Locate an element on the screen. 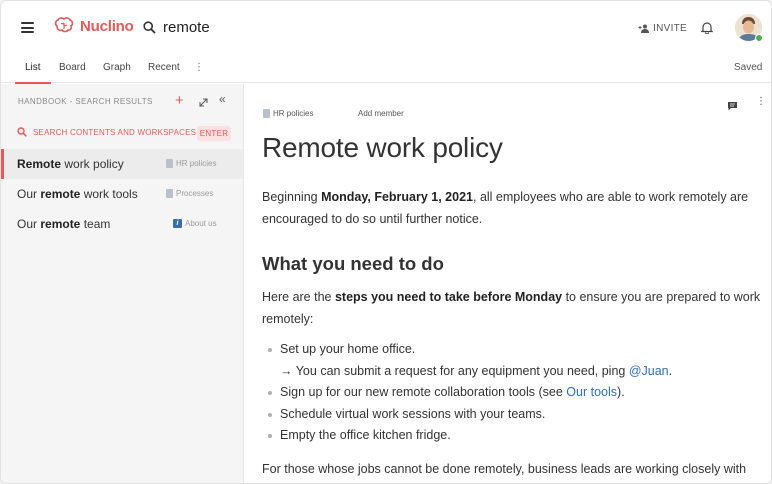 The image size is (772, 484). result-title: Our remote work tools is located at coordinates (77, 194).